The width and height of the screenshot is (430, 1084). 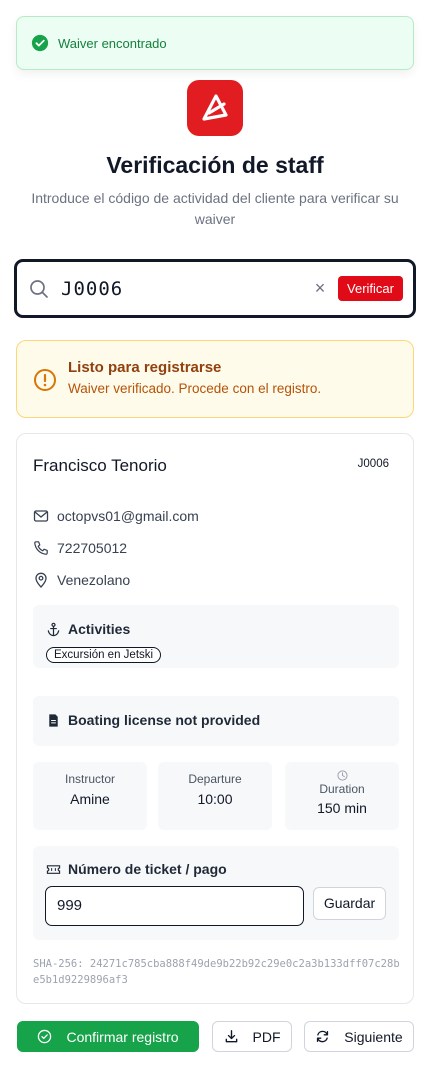 I want to click on arrow-triangle-logo-icon, so click(x=215, y=107).